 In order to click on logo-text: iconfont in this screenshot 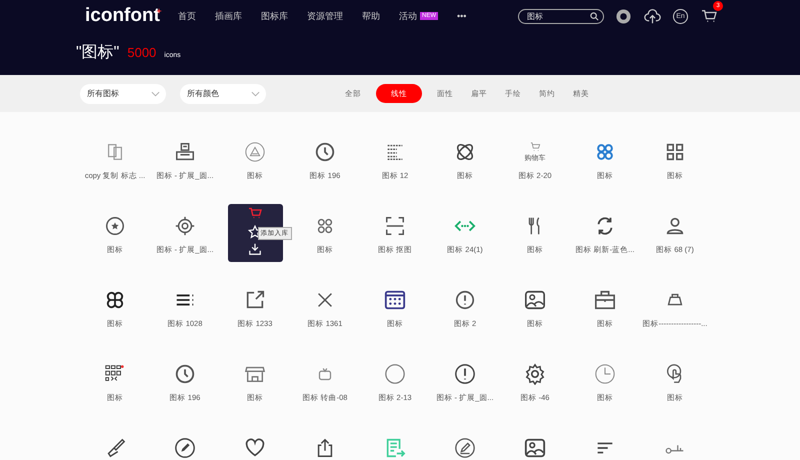, I will do `click(122, 15)`.